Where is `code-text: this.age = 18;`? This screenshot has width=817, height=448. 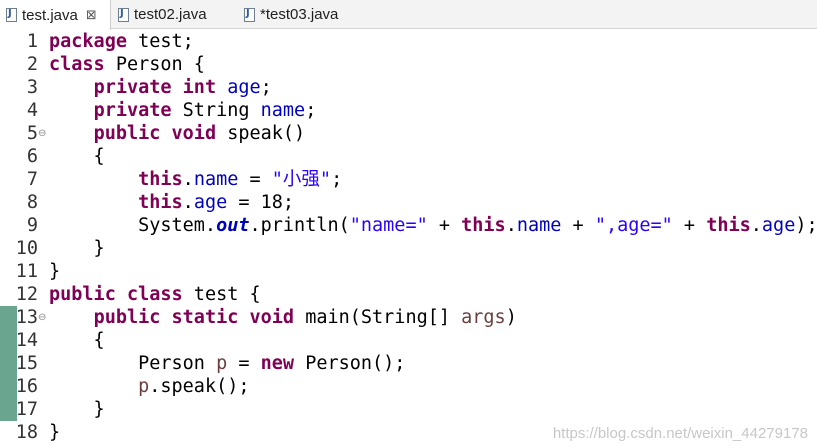
code-text: this.age = 18; is located at coordinates (171, 202).